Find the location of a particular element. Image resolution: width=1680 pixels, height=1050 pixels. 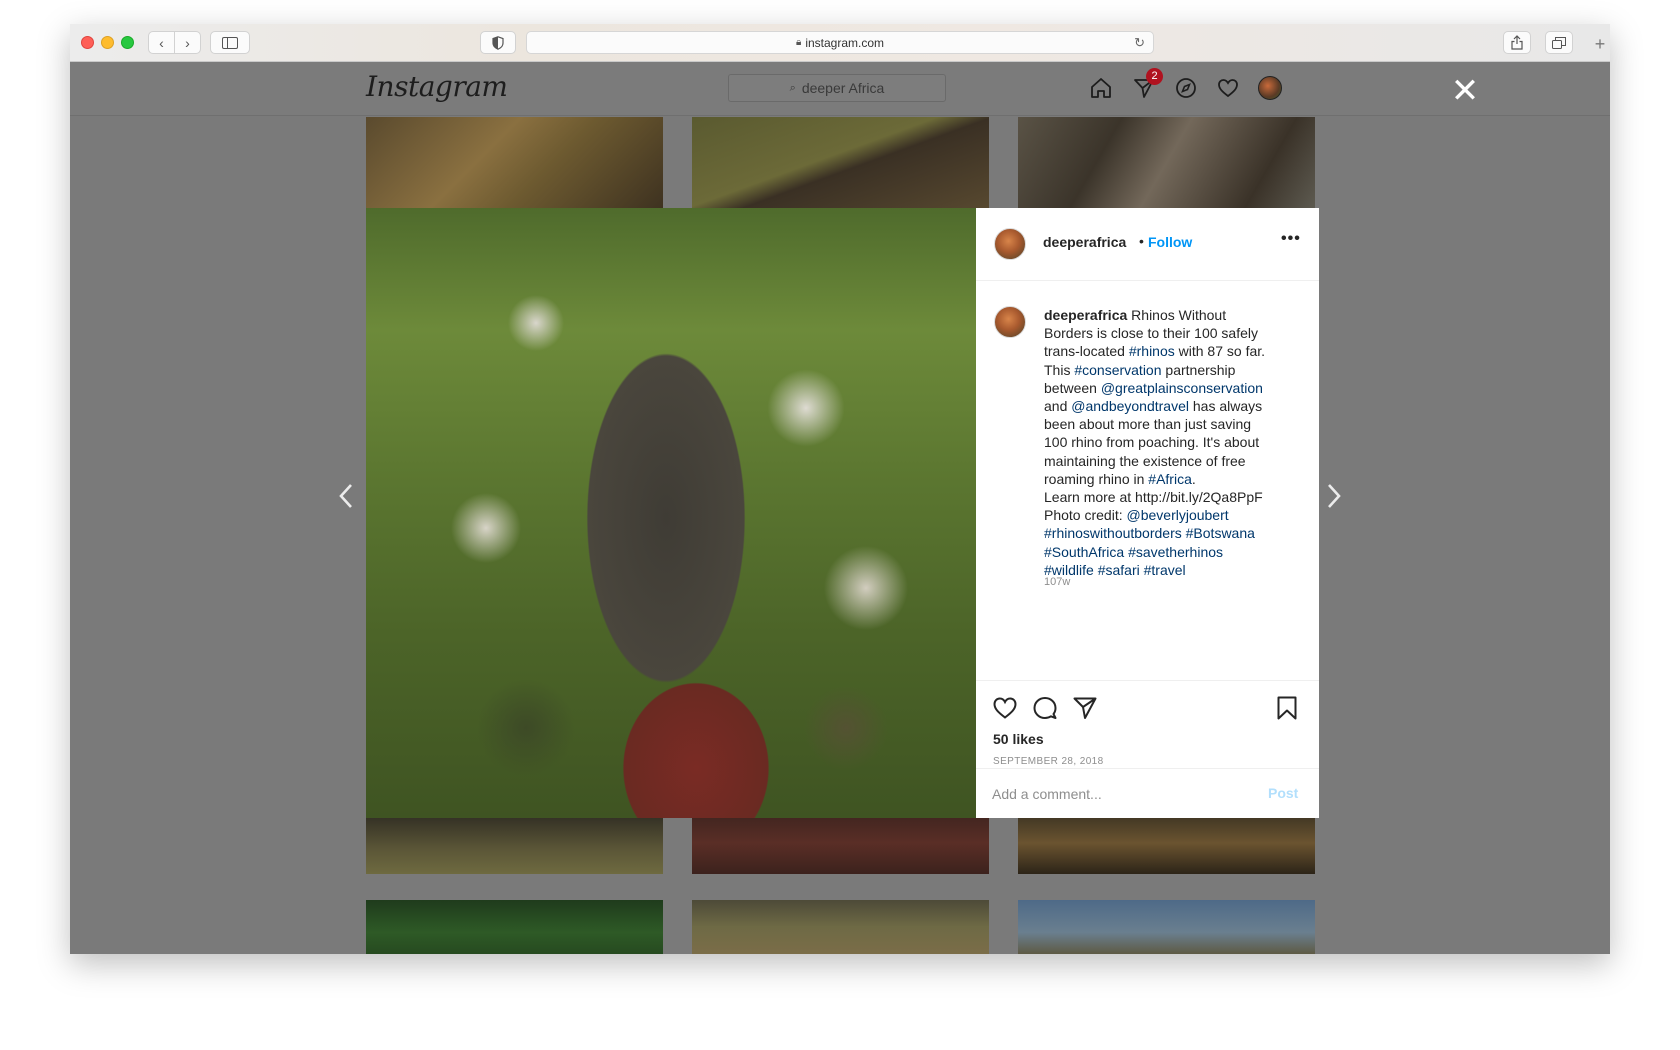

caption-text: maintaining the existence of free is located at coordinates (1145, 460).